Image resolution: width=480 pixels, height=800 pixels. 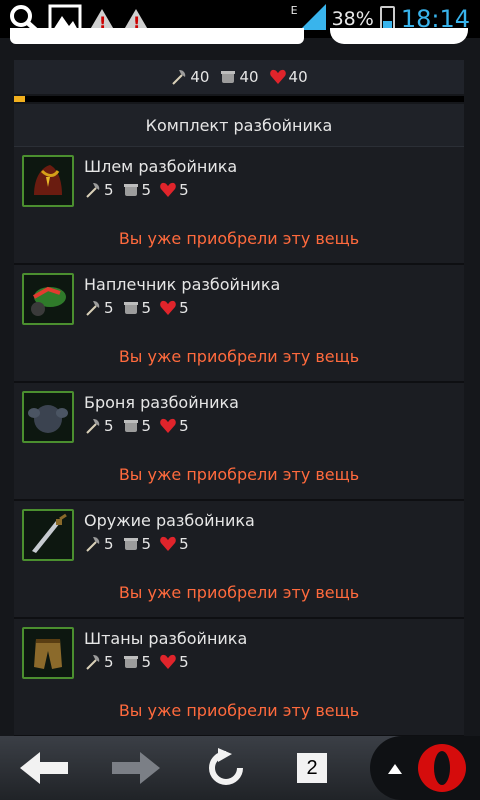 What do you see at coordinates (161, 402) in the screenshot?
I see `item-name: Броня разбойника` at bounding box center [161, 402].